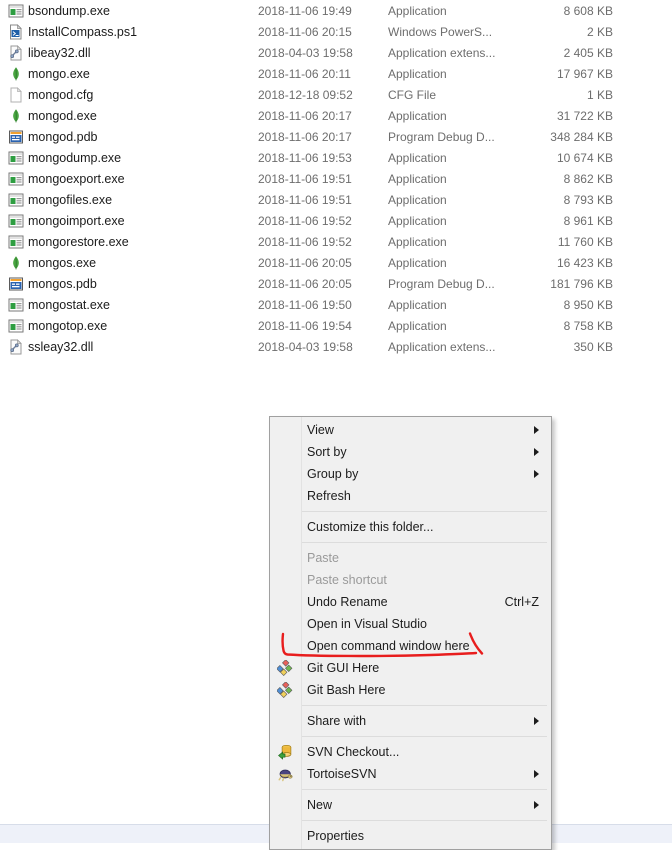 This screenshot has height=850, width=672. Describe the element at coordinates (320, 805) in the screenshot. I see `menu-item-label: New` at that location.